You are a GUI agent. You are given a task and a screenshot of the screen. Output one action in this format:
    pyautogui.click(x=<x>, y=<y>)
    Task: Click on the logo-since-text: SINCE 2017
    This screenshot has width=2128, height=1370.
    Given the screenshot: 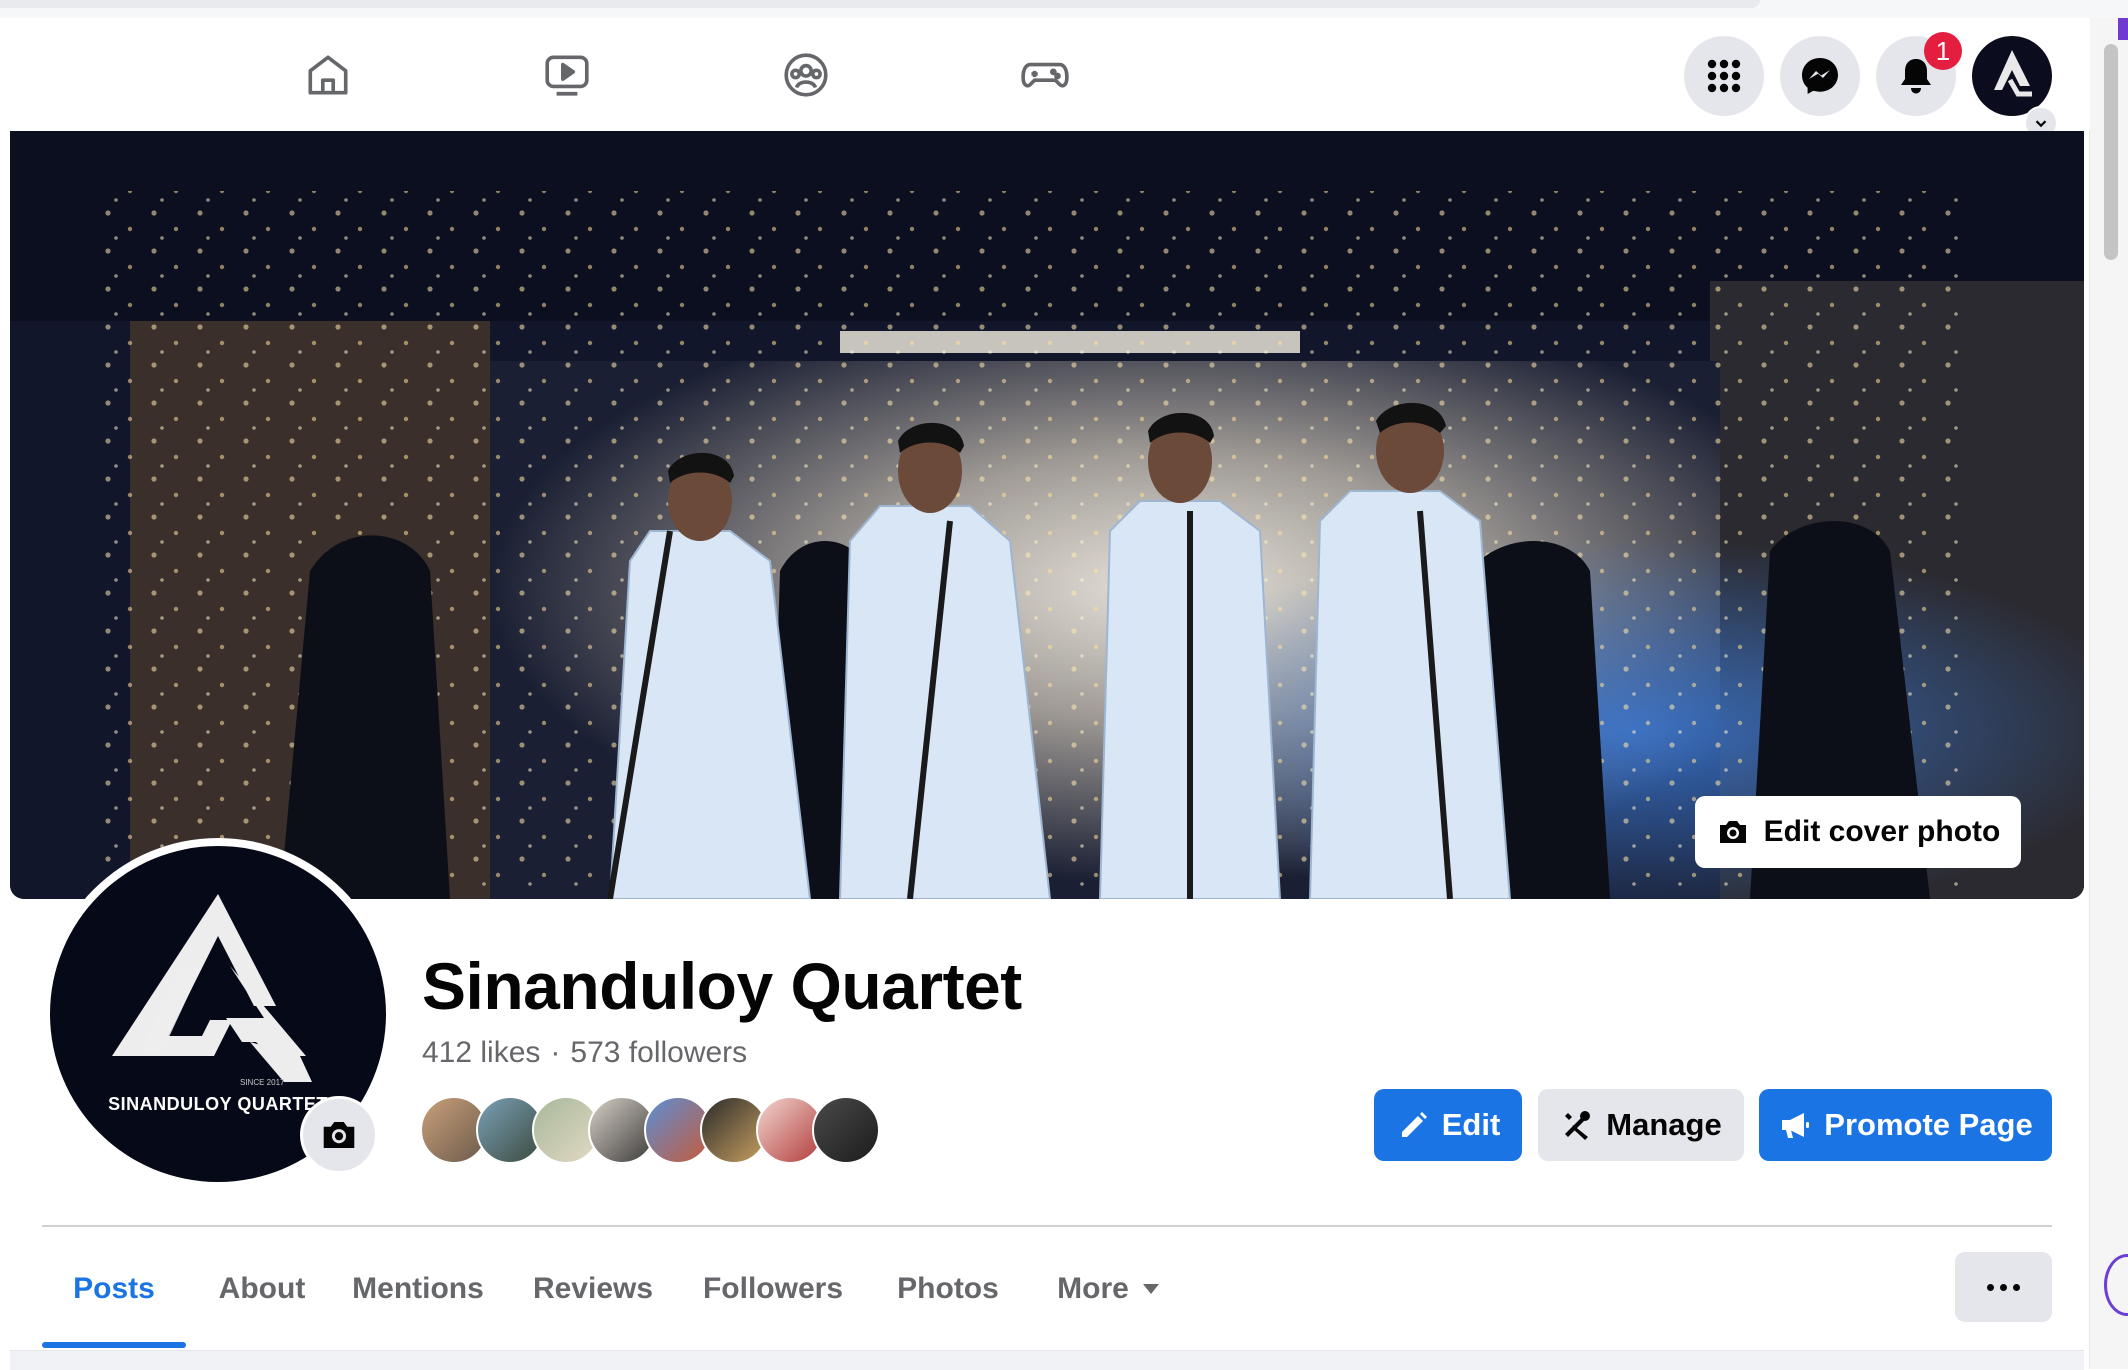 What is the action you would take?
    pyautogui.click(x=262, y=1082)
    